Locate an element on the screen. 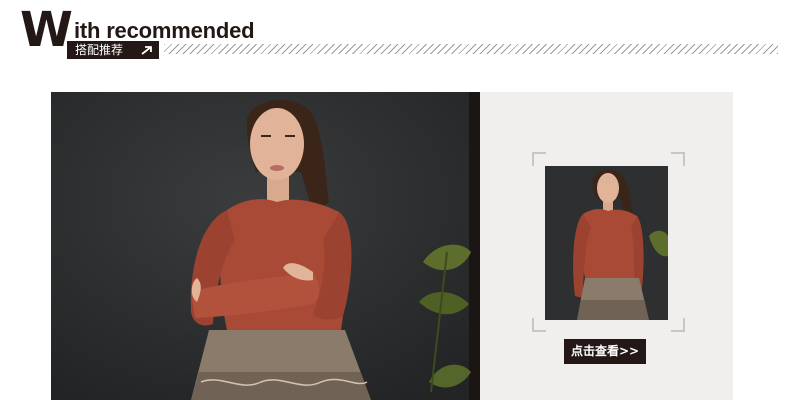  decorative-hatch-divider is located at coordinates (471, 49).